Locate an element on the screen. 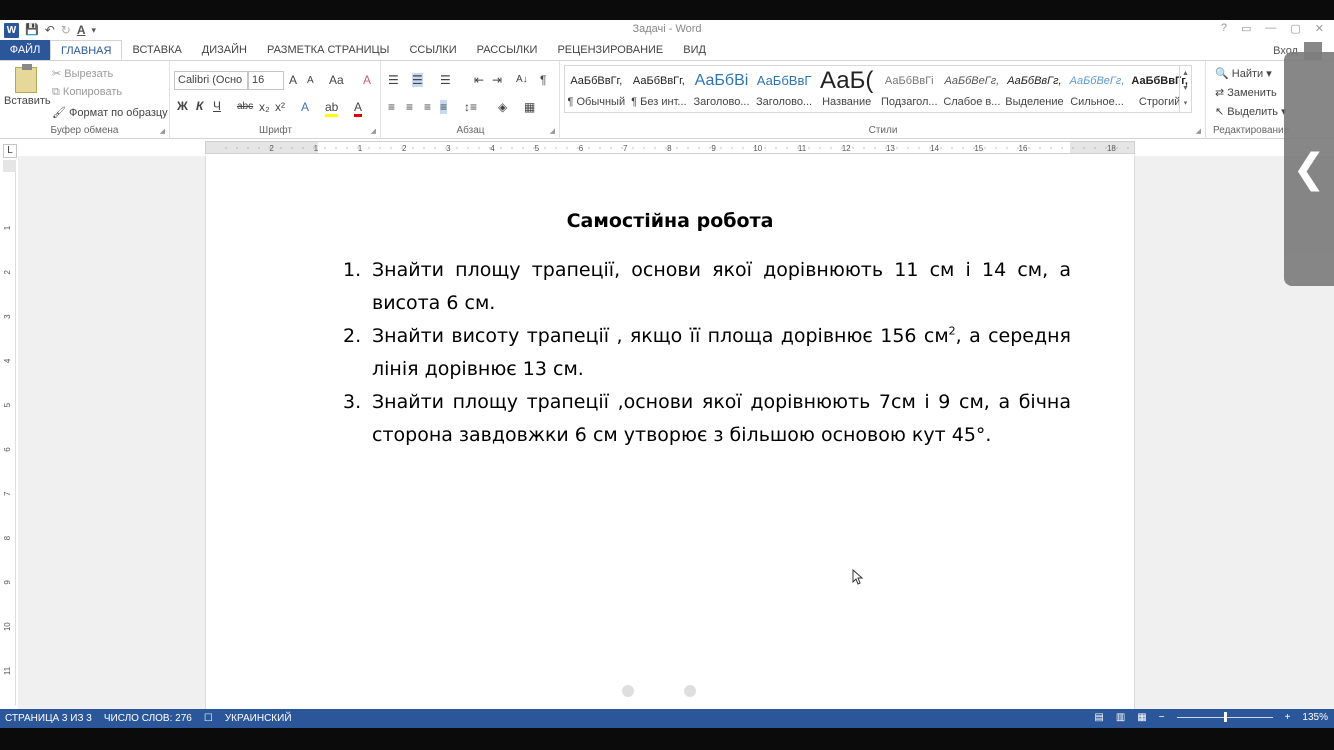 The image size is (1334, 750). shrink-font-icon: A is located at coordinates (310, 81).